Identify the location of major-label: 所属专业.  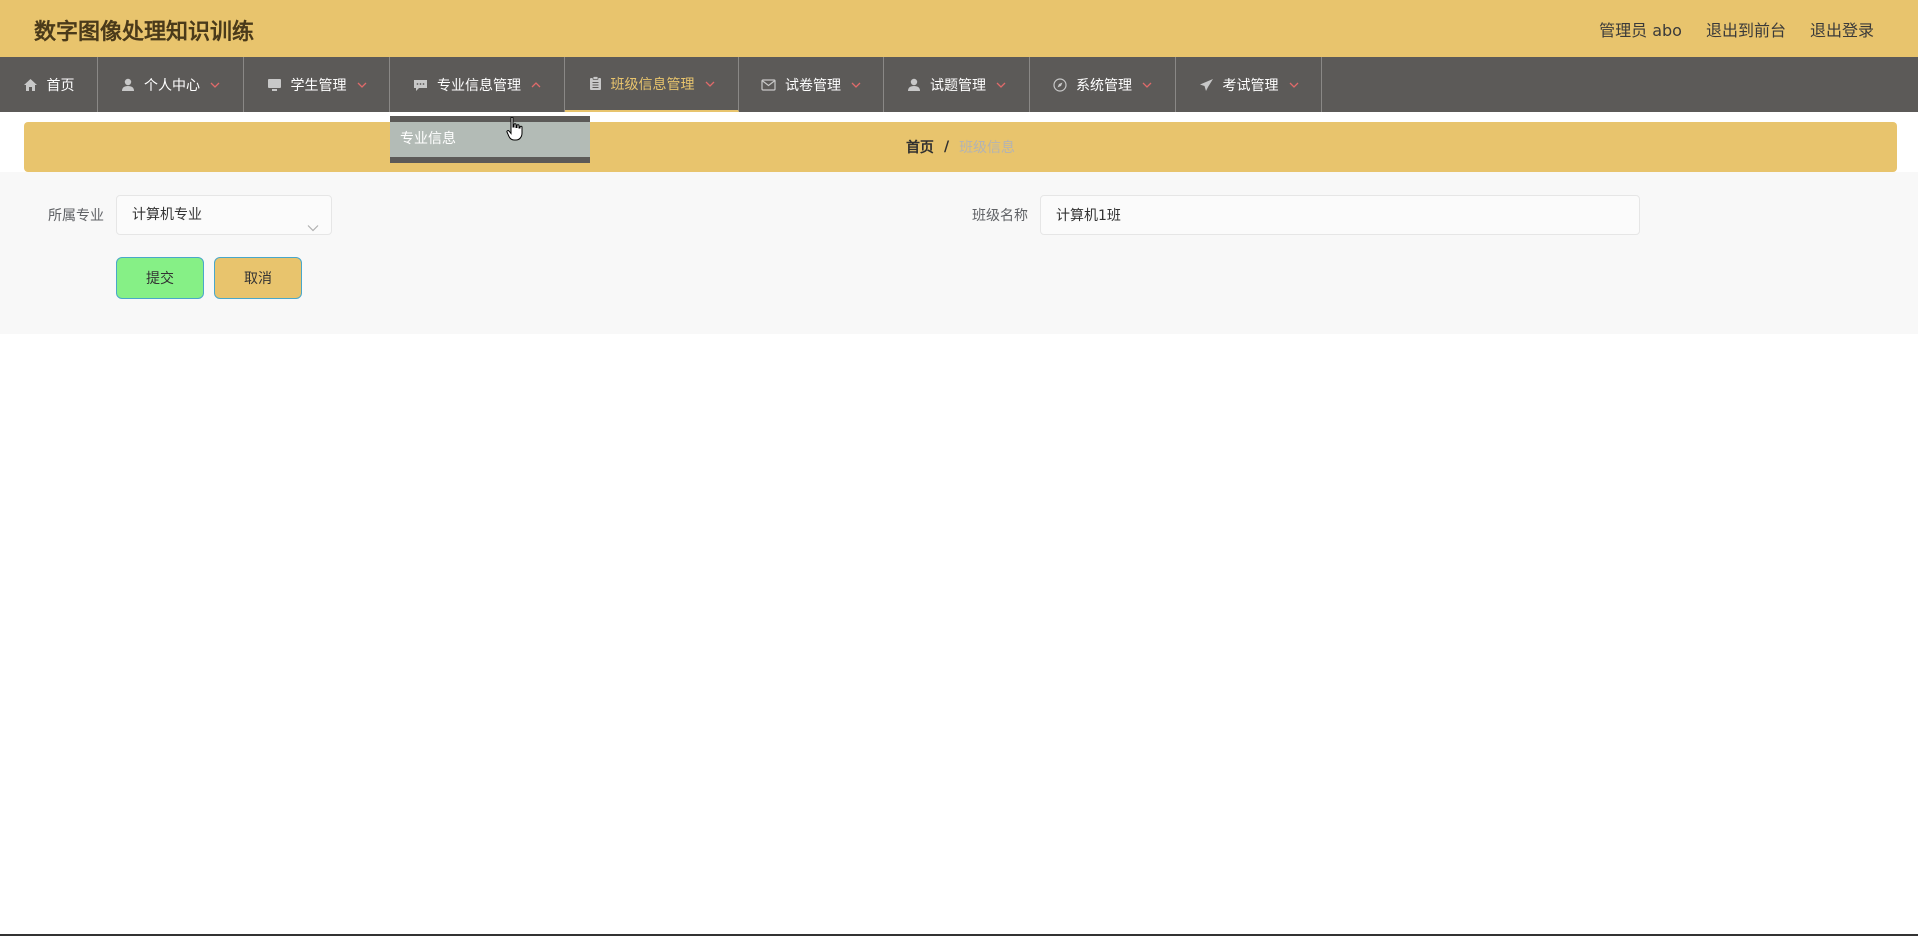
(76, 216).